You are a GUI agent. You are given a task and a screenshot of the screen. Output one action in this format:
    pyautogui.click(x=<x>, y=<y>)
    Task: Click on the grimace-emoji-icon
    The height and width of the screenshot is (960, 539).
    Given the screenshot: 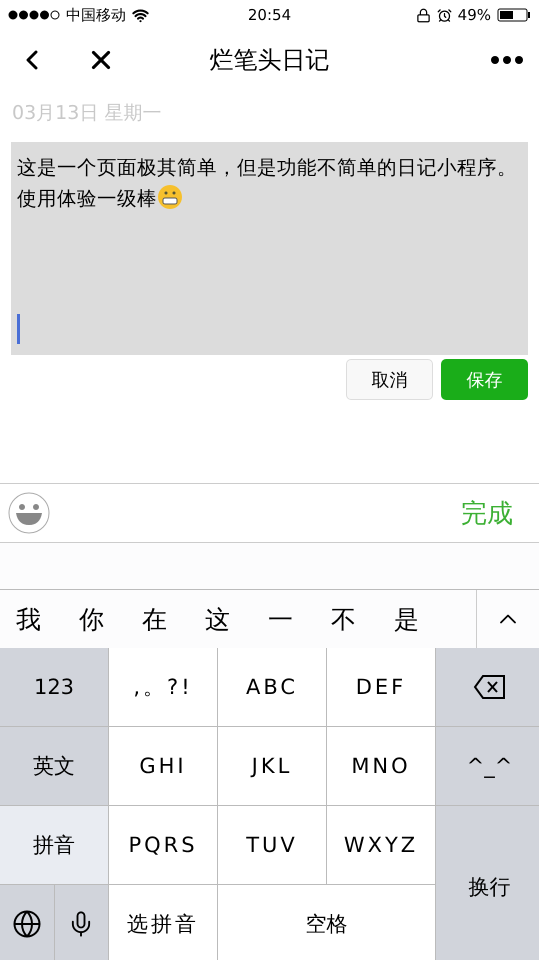 What is the action you would take?
    pyautogui.click(x=170, y=197)
    